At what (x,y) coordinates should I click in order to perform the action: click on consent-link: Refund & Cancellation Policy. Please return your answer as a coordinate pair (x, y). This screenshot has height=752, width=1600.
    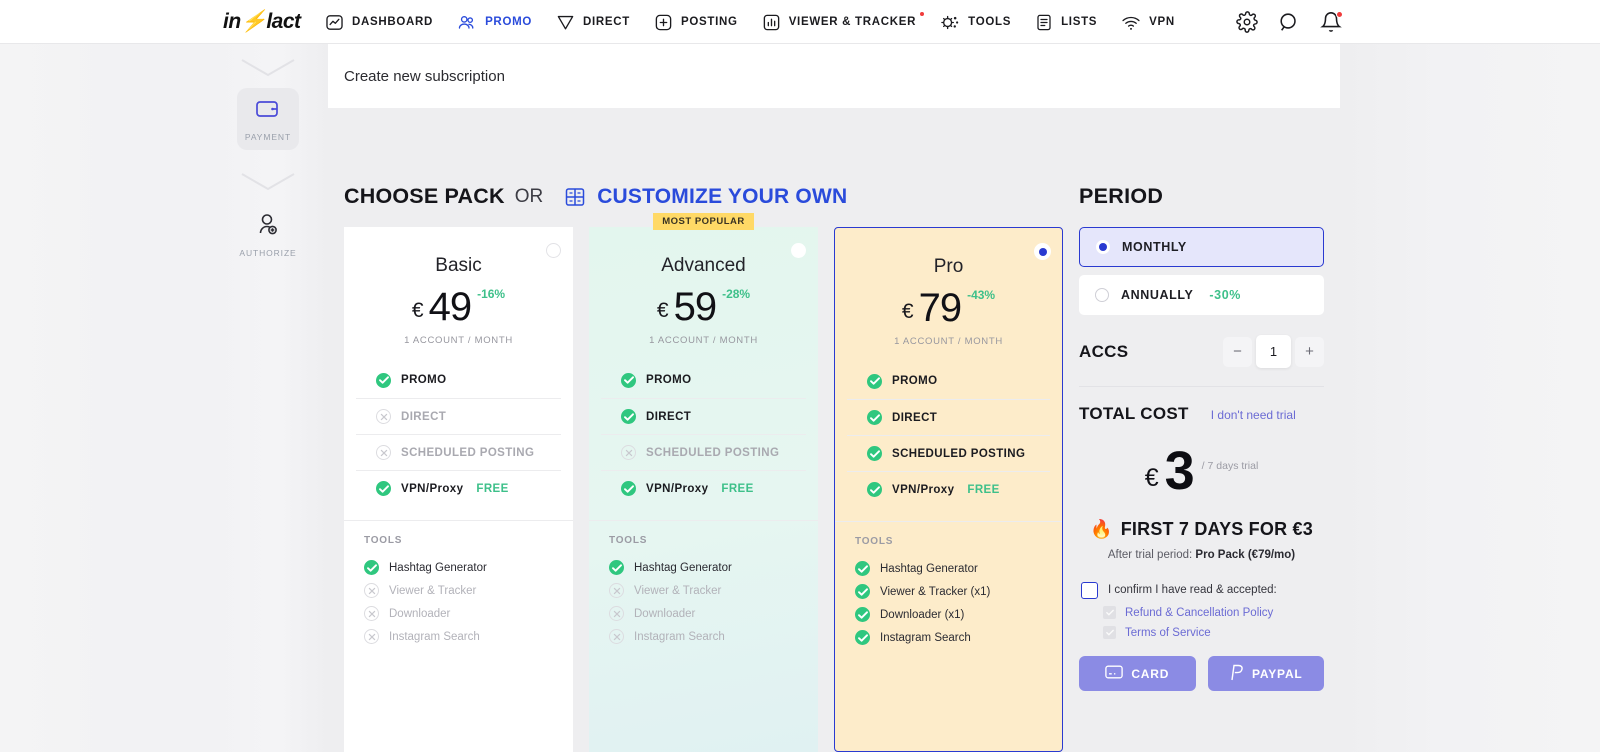
    Looking at the image, I should click on (1199, 613).